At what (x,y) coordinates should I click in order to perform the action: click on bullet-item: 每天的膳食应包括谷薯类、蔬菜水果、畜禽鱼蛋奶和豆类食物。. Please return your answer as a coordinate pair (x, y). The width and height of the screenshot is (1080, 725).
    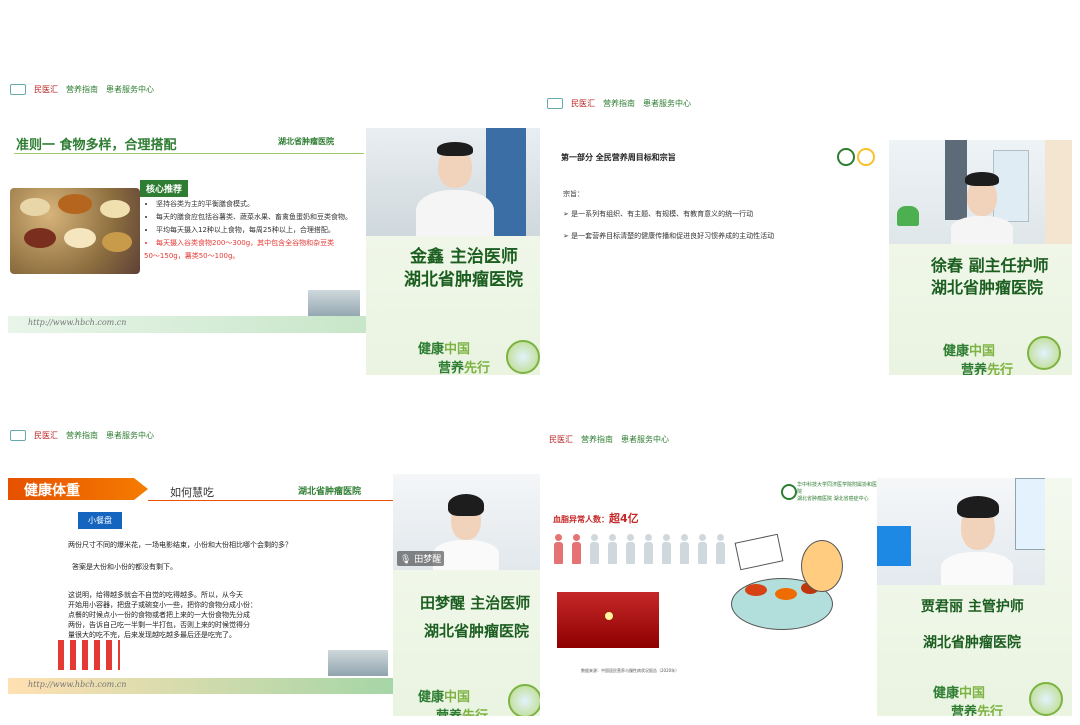
    Looking at the image, I should click on (260, 217).